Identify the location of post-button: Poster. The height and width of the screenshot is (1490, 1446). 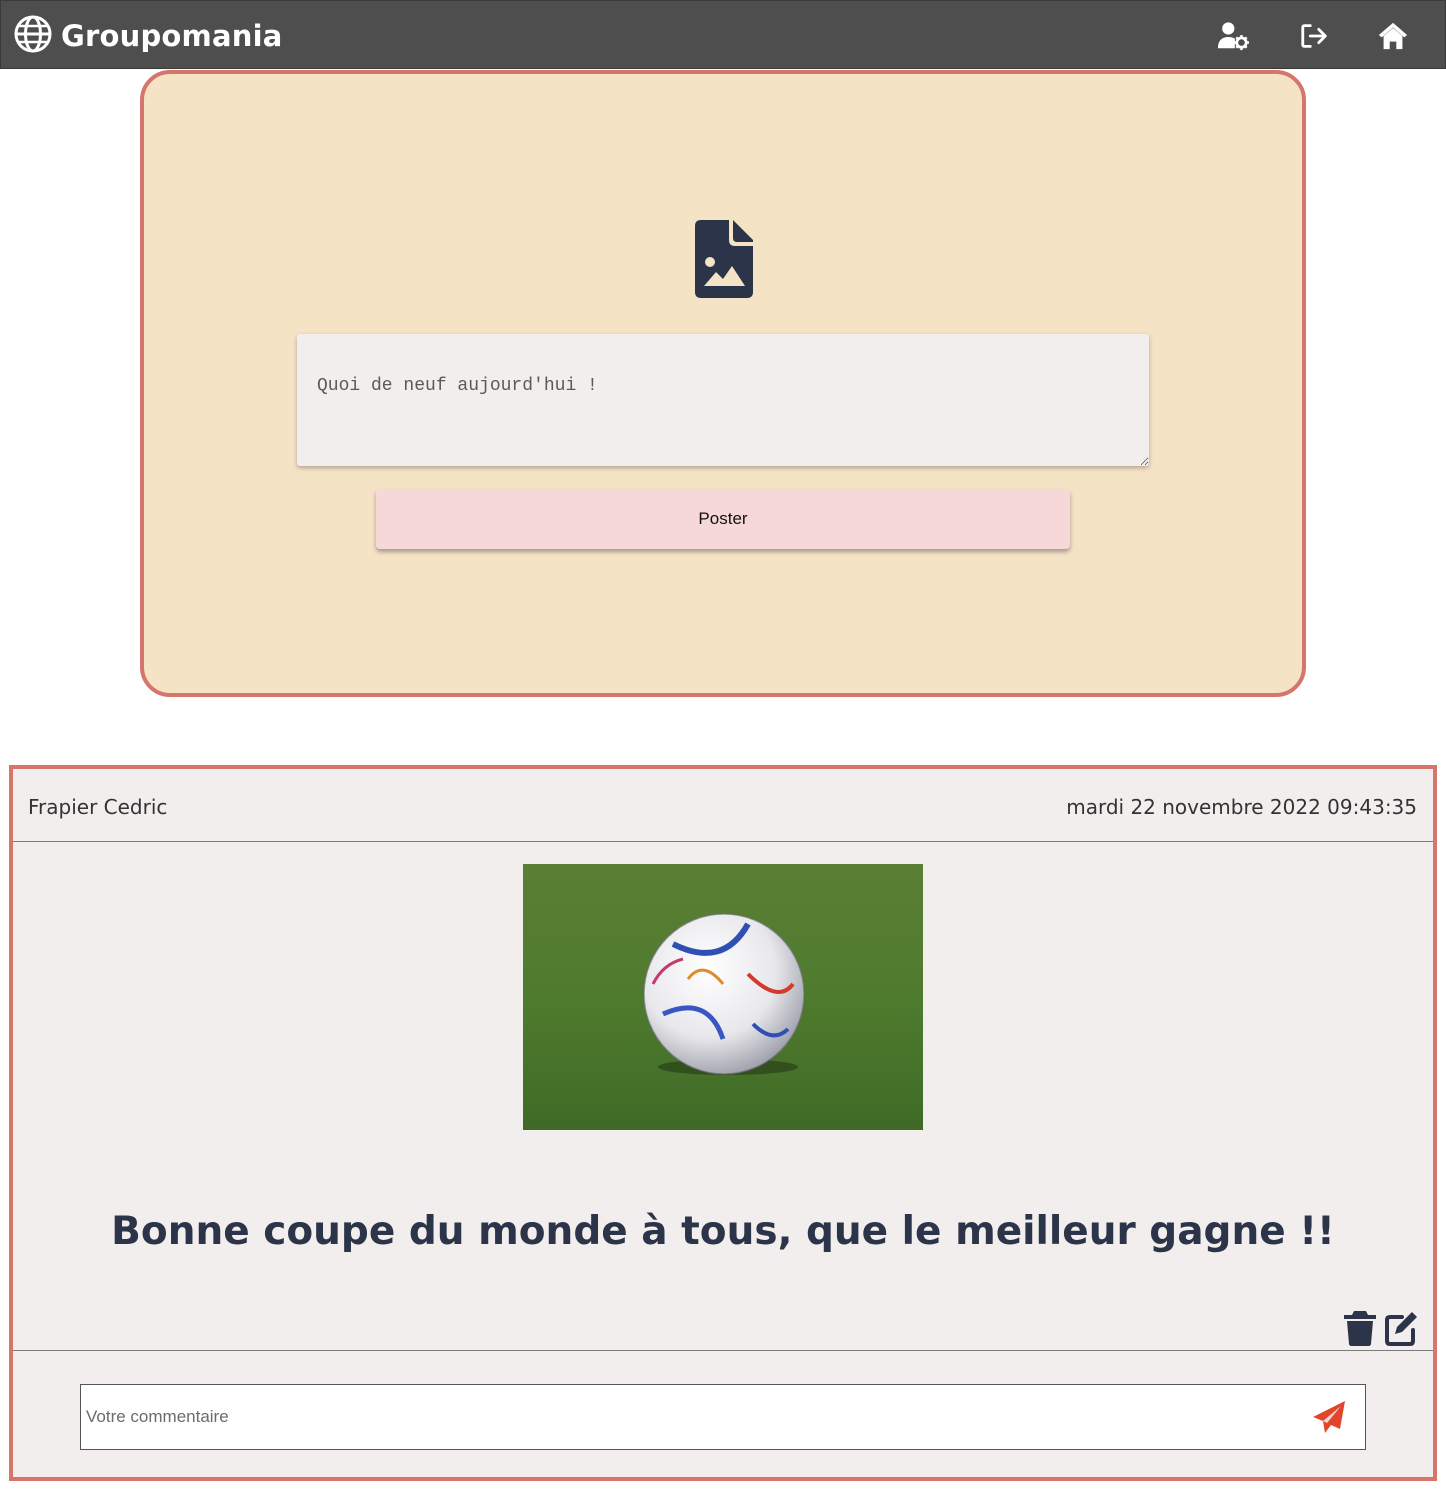
(723, 519).